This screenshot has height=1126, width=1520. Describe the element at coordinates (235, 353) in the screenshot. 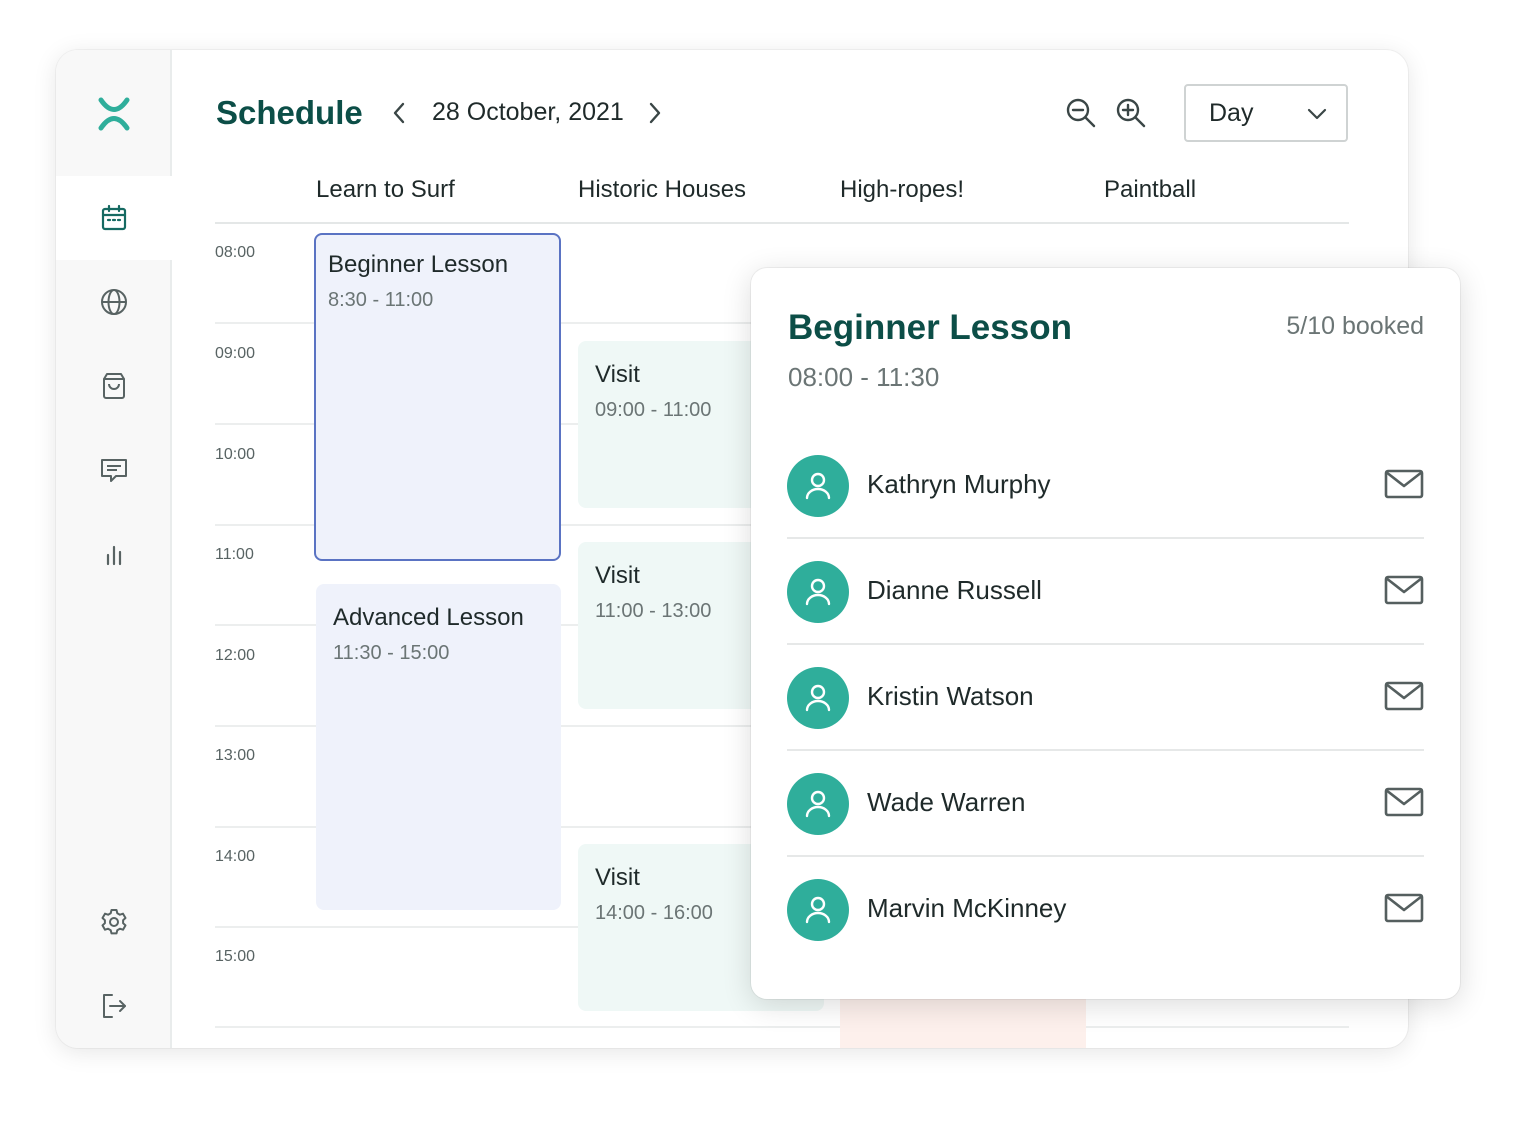

I see `hour-label: 09:00` at that location.